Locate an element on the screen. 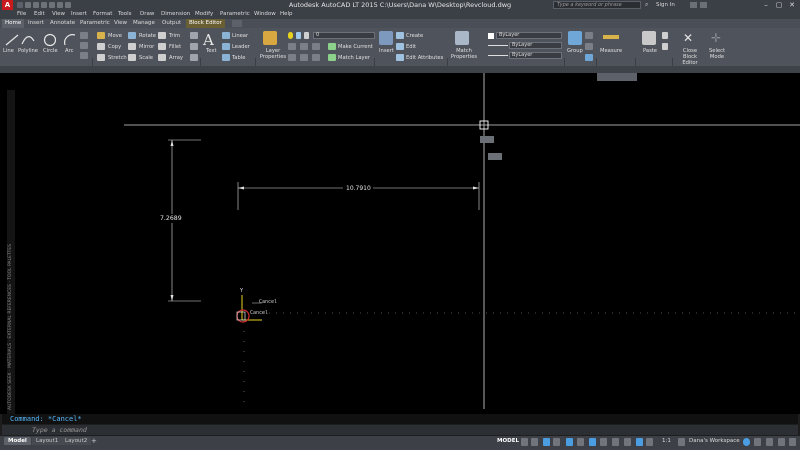  match-properties-icon is located at coordinates (462, 38).